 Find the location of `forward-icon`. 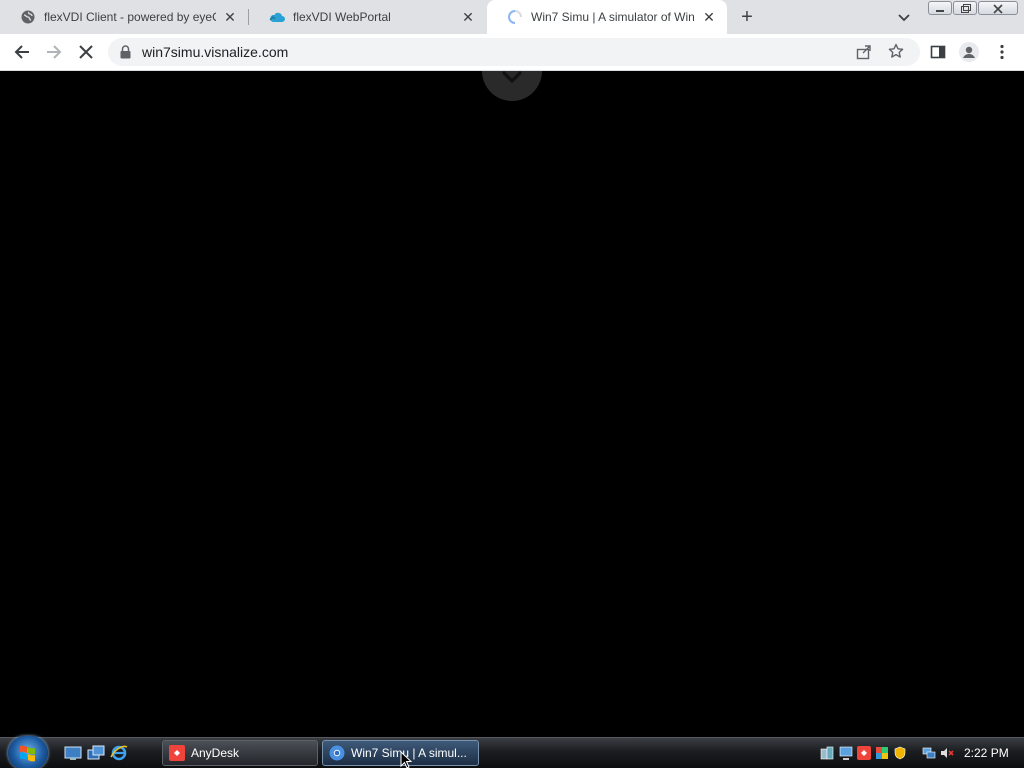

forward-icon is located at coordinates (54, 52).